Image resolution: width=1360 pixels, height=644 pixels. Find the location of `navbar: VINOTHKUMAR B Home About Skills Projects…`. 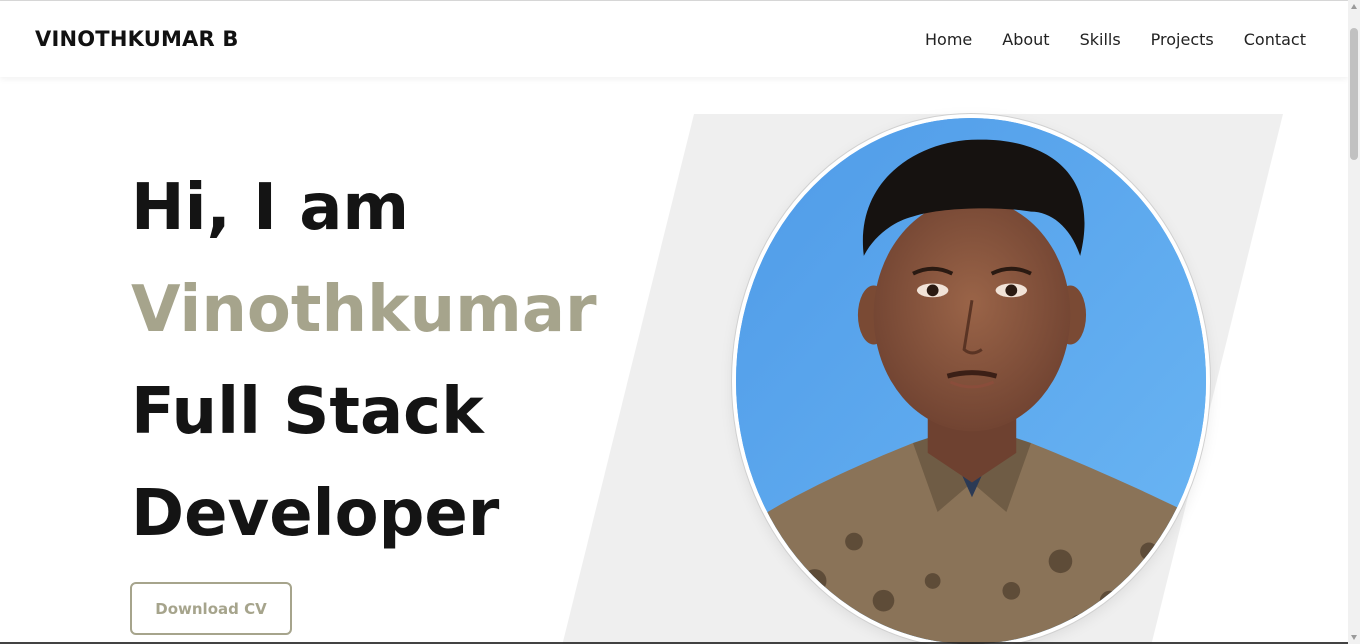

navbar: VINOTHKUMAR B Home About Skills Projects… is located at coordinates (674, 39).